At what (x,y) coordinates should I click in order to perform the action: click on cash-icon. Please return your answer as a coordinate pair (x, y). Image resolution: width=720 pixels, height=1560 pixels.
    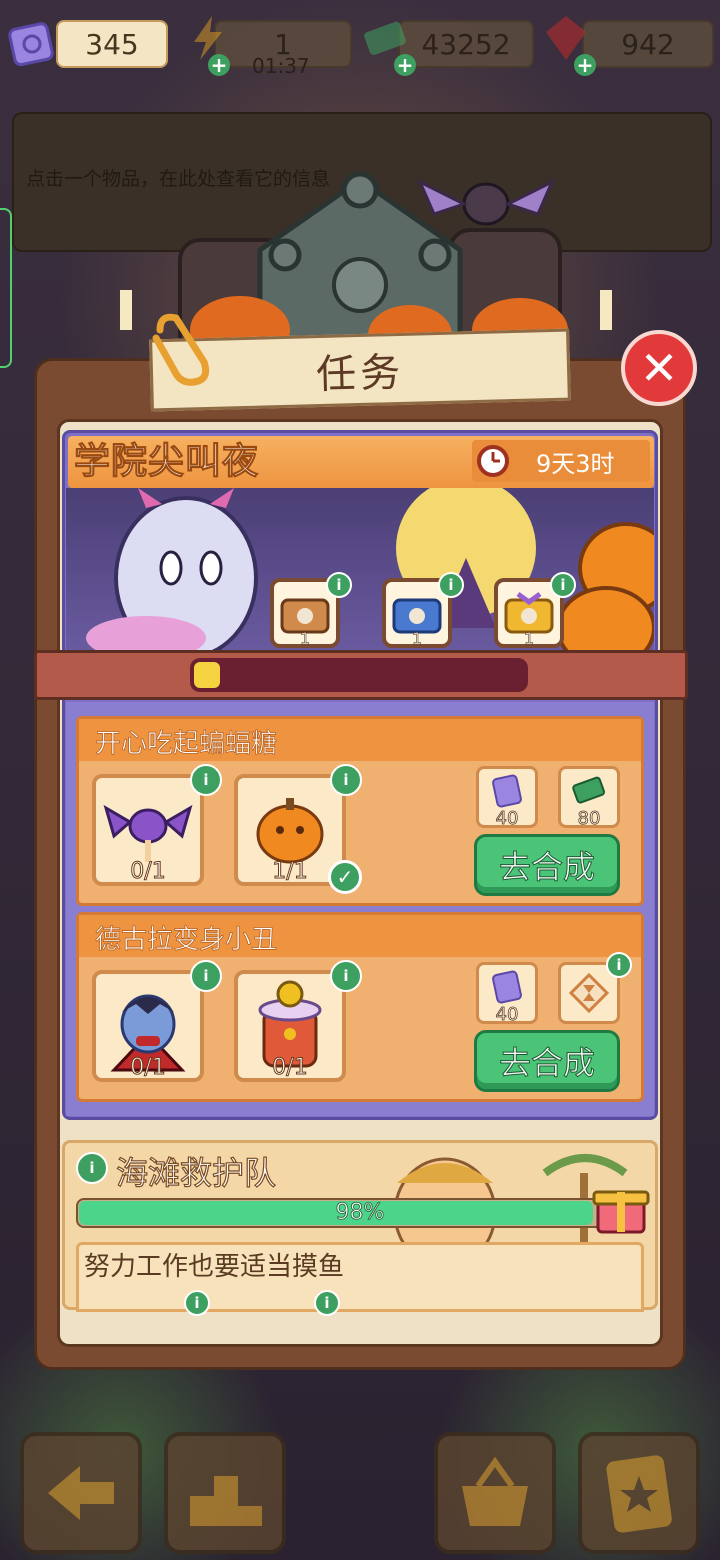
    Looking at the image, I should click on (589, 790).